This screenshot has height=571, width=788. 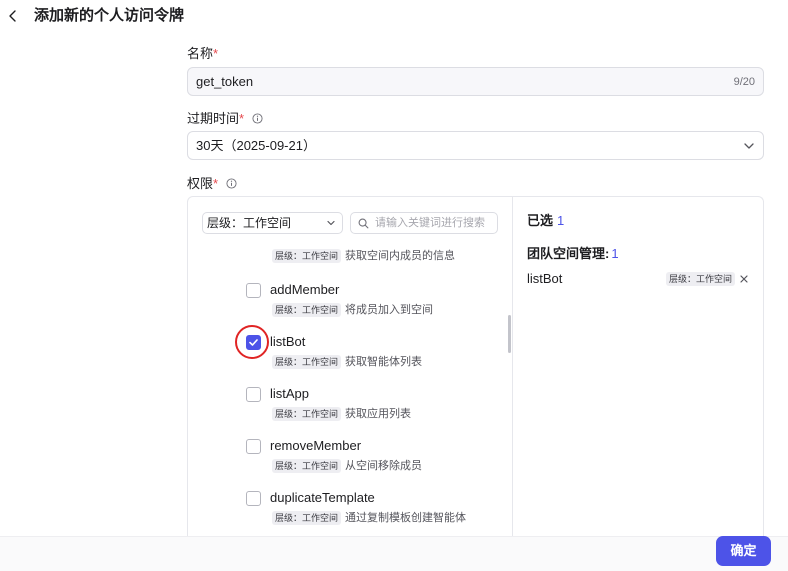 What do you see at coordinates (384, 465) in the screenshot?
I see `permission-desc: 从空间移除成员` at bounding box center [384, 465].